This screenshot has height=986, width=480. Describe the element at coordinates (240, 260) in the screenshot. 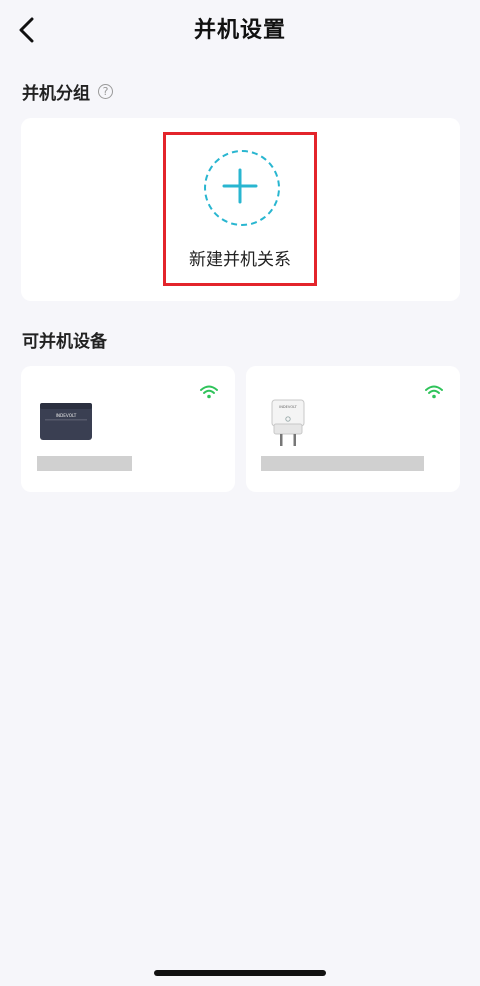

I see `new-relation-label: 新建并机关系` at that location.